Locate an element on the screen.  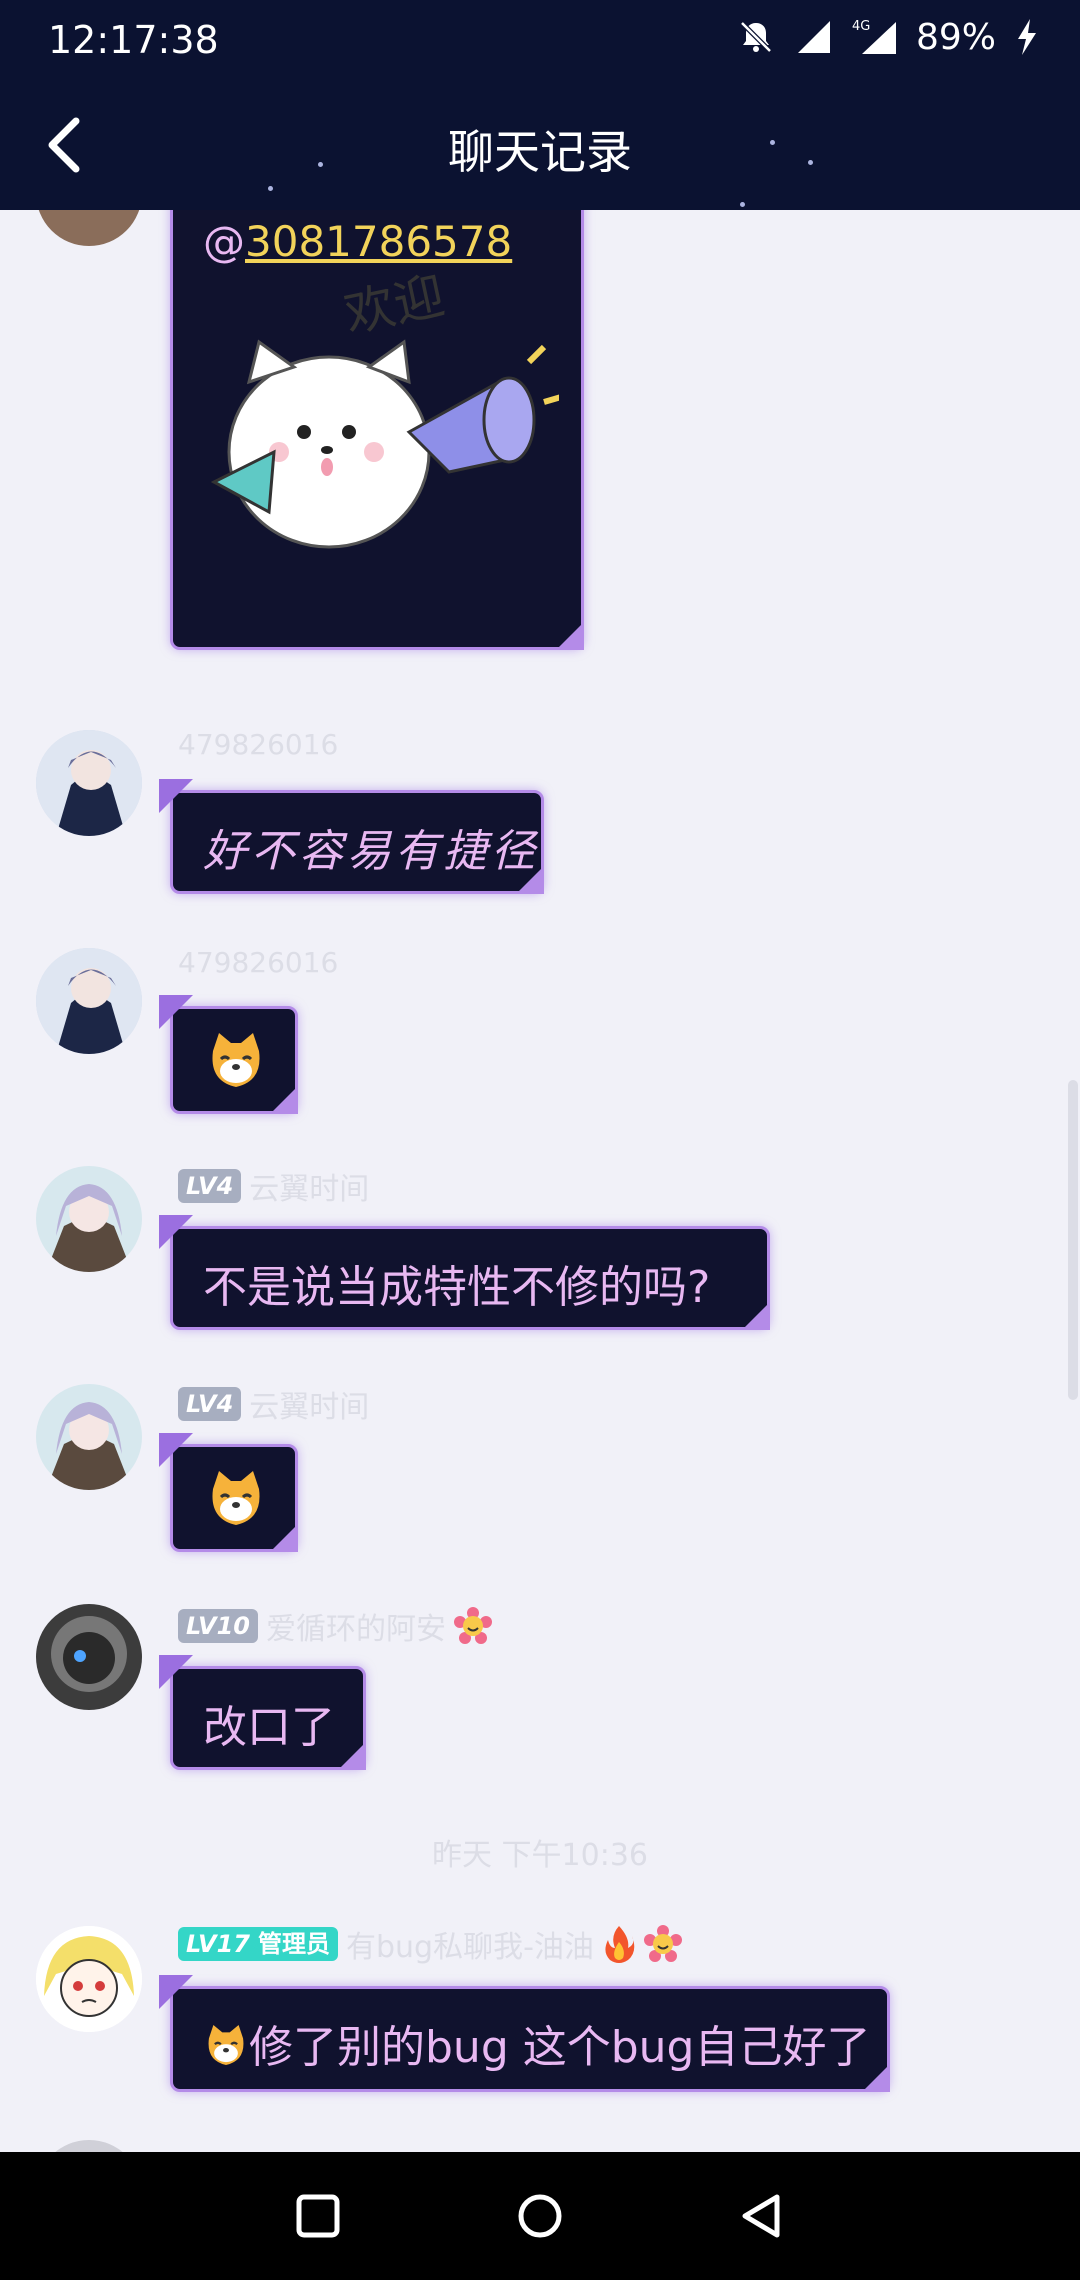
admin-level-badge: LV17 管理员 is located at coordinates (258, 1944).